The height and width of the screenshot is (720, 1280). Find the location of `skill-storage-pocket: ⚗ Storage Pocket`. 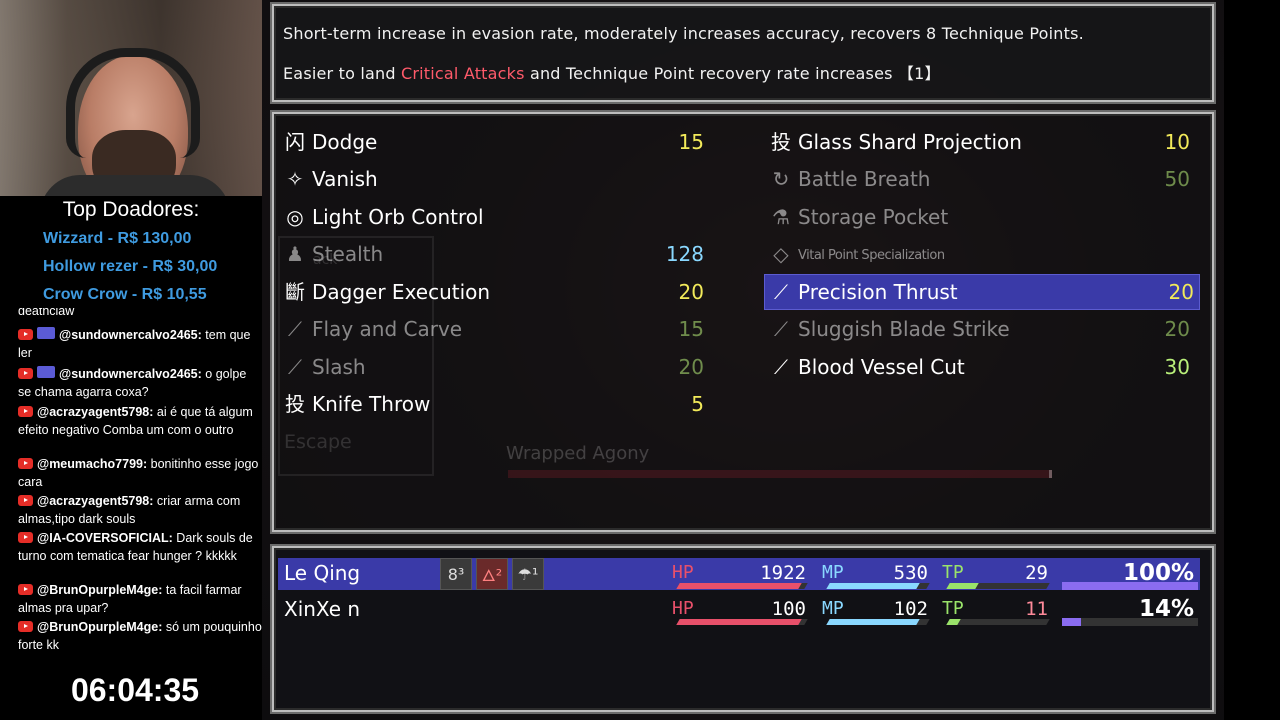

skill-storage-pocket: ⚗ Storage Pocket is located at coordinates (980, 217).